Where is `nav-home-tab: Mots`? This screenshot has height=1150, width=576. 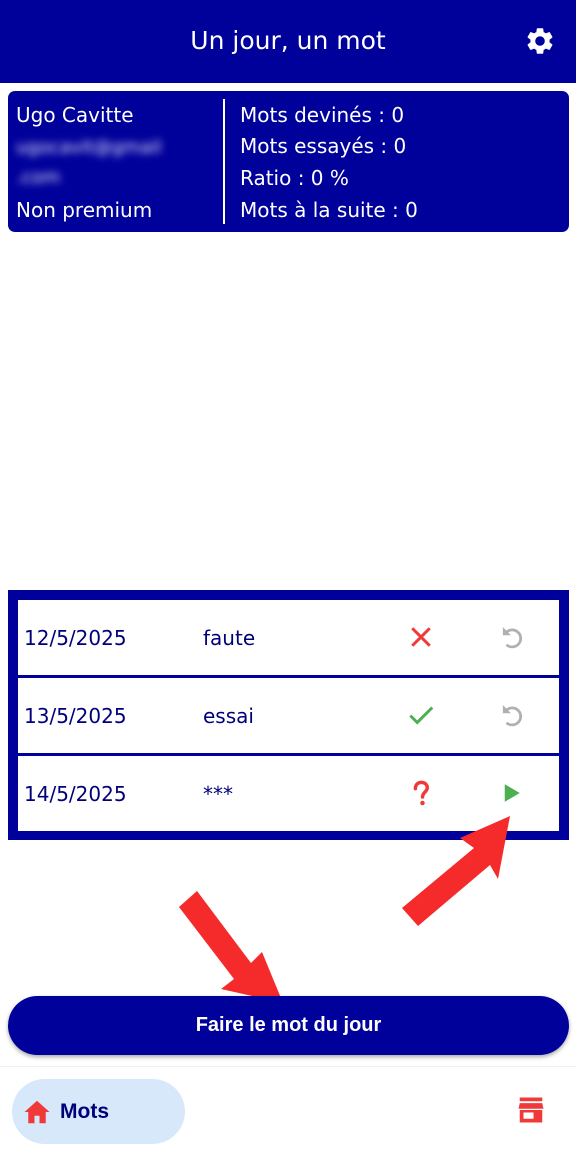
nav-home-tab: Mots is located at coordinates (98, 1111).